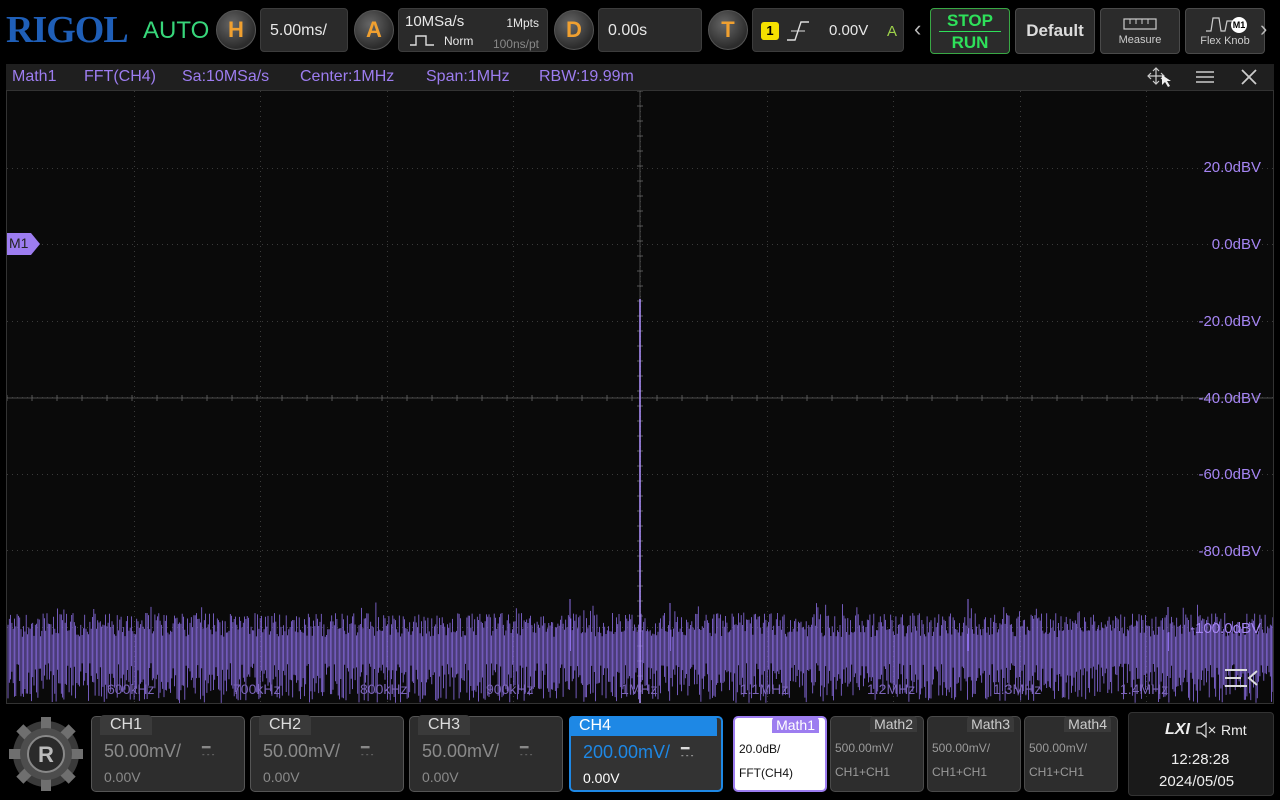  I want to click on math-center: Center:1MHz, so click(347, 76).